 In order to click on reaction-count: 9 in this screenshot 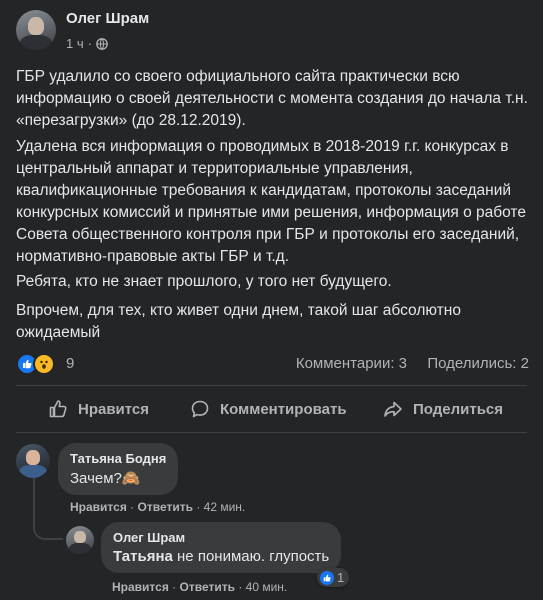, I will do `click(70, 363)`.